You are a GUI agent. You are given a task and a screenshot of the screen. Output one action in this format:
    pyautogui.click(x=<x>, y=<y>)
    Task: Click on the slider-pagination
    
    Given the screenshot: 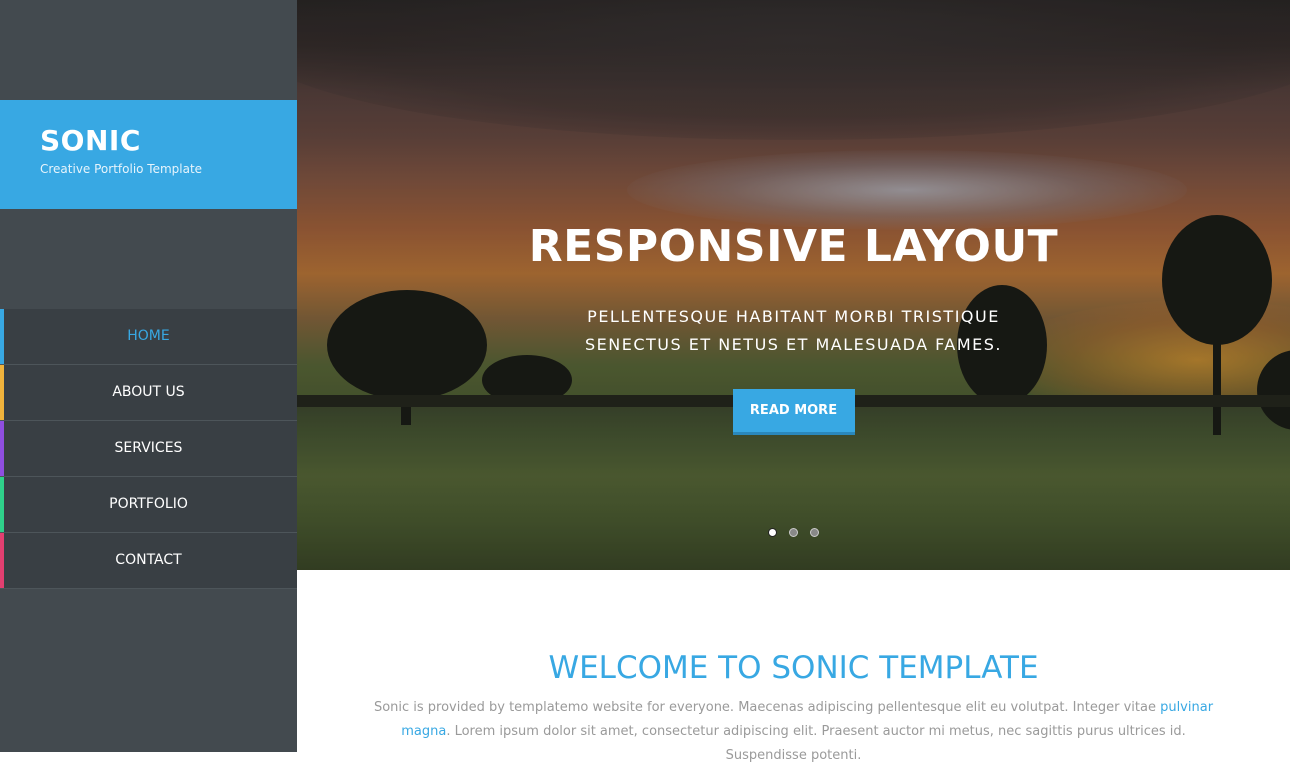 What is the action you would take?
    pyautogui.click(x=793, y=532)
    